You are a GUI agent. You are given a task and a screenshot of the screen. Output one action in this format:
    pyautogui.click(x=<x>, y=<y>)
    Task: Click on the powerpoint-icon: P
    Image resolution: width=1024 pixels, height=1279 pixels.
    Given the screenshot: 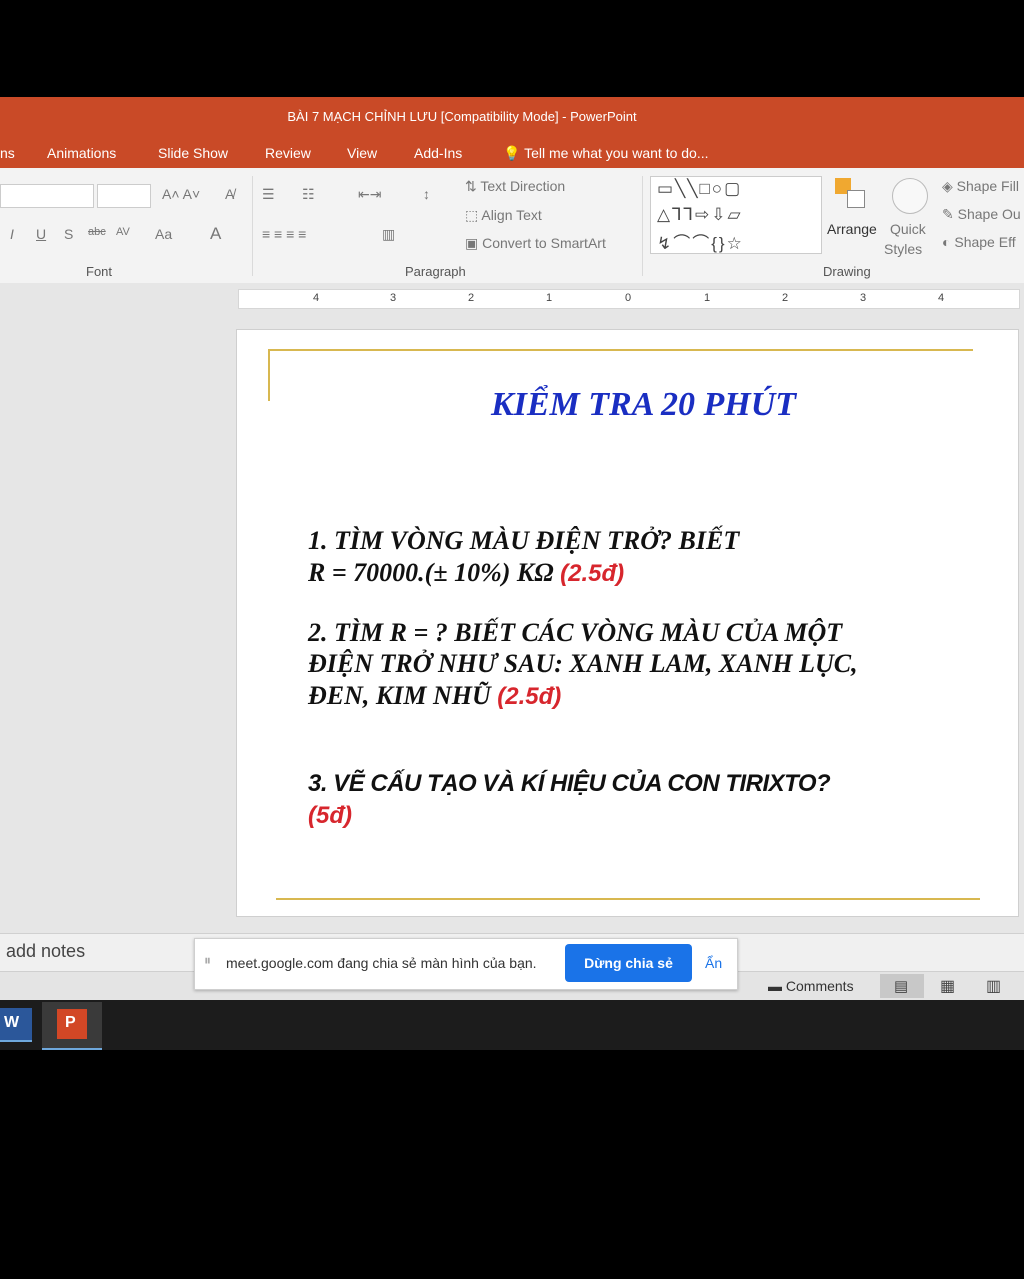 What is the action you would take?
    pyautogui.click(x=72, y=1024)
    